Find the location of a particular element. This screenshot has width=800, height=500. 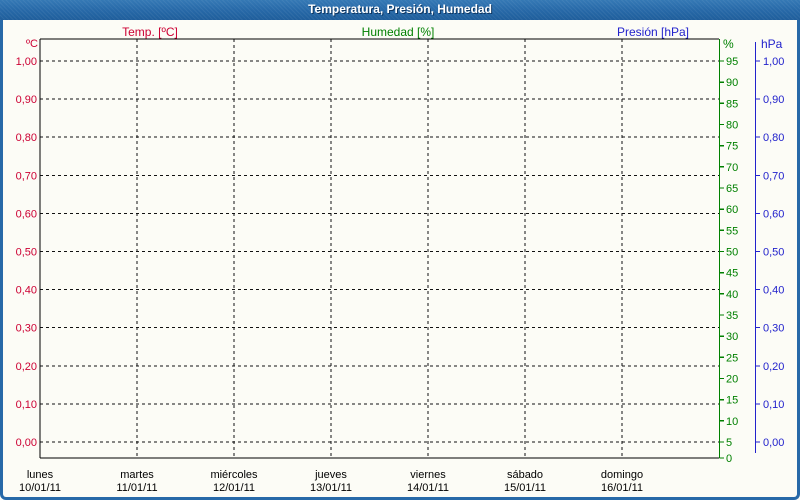

svg-text: 75 is located at coordinates (732, 147).